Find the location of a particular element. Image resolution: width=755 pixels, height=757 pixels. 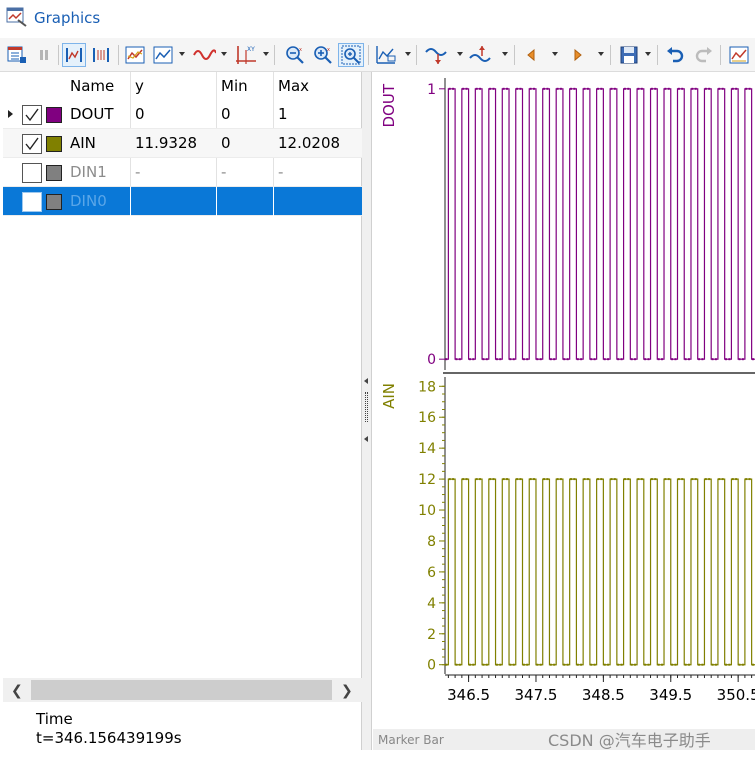

next-button is located at coordinates (578, 55).